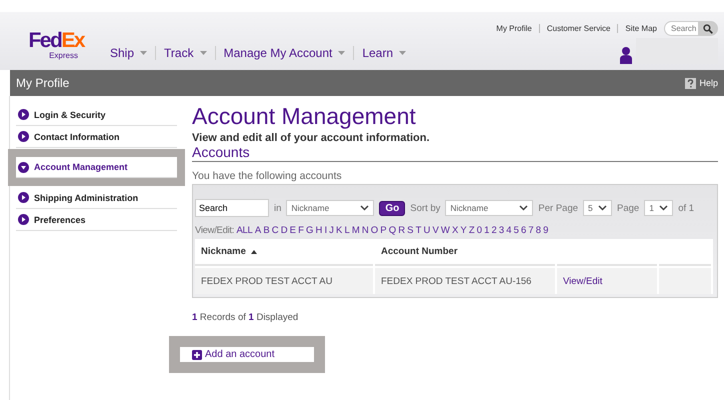 The height and width of the screenshot is (400, 724). What do you see at coordinates (493, 230) in the screenshot?
I see `letter-link: 2` at bounding box center [493, 230].